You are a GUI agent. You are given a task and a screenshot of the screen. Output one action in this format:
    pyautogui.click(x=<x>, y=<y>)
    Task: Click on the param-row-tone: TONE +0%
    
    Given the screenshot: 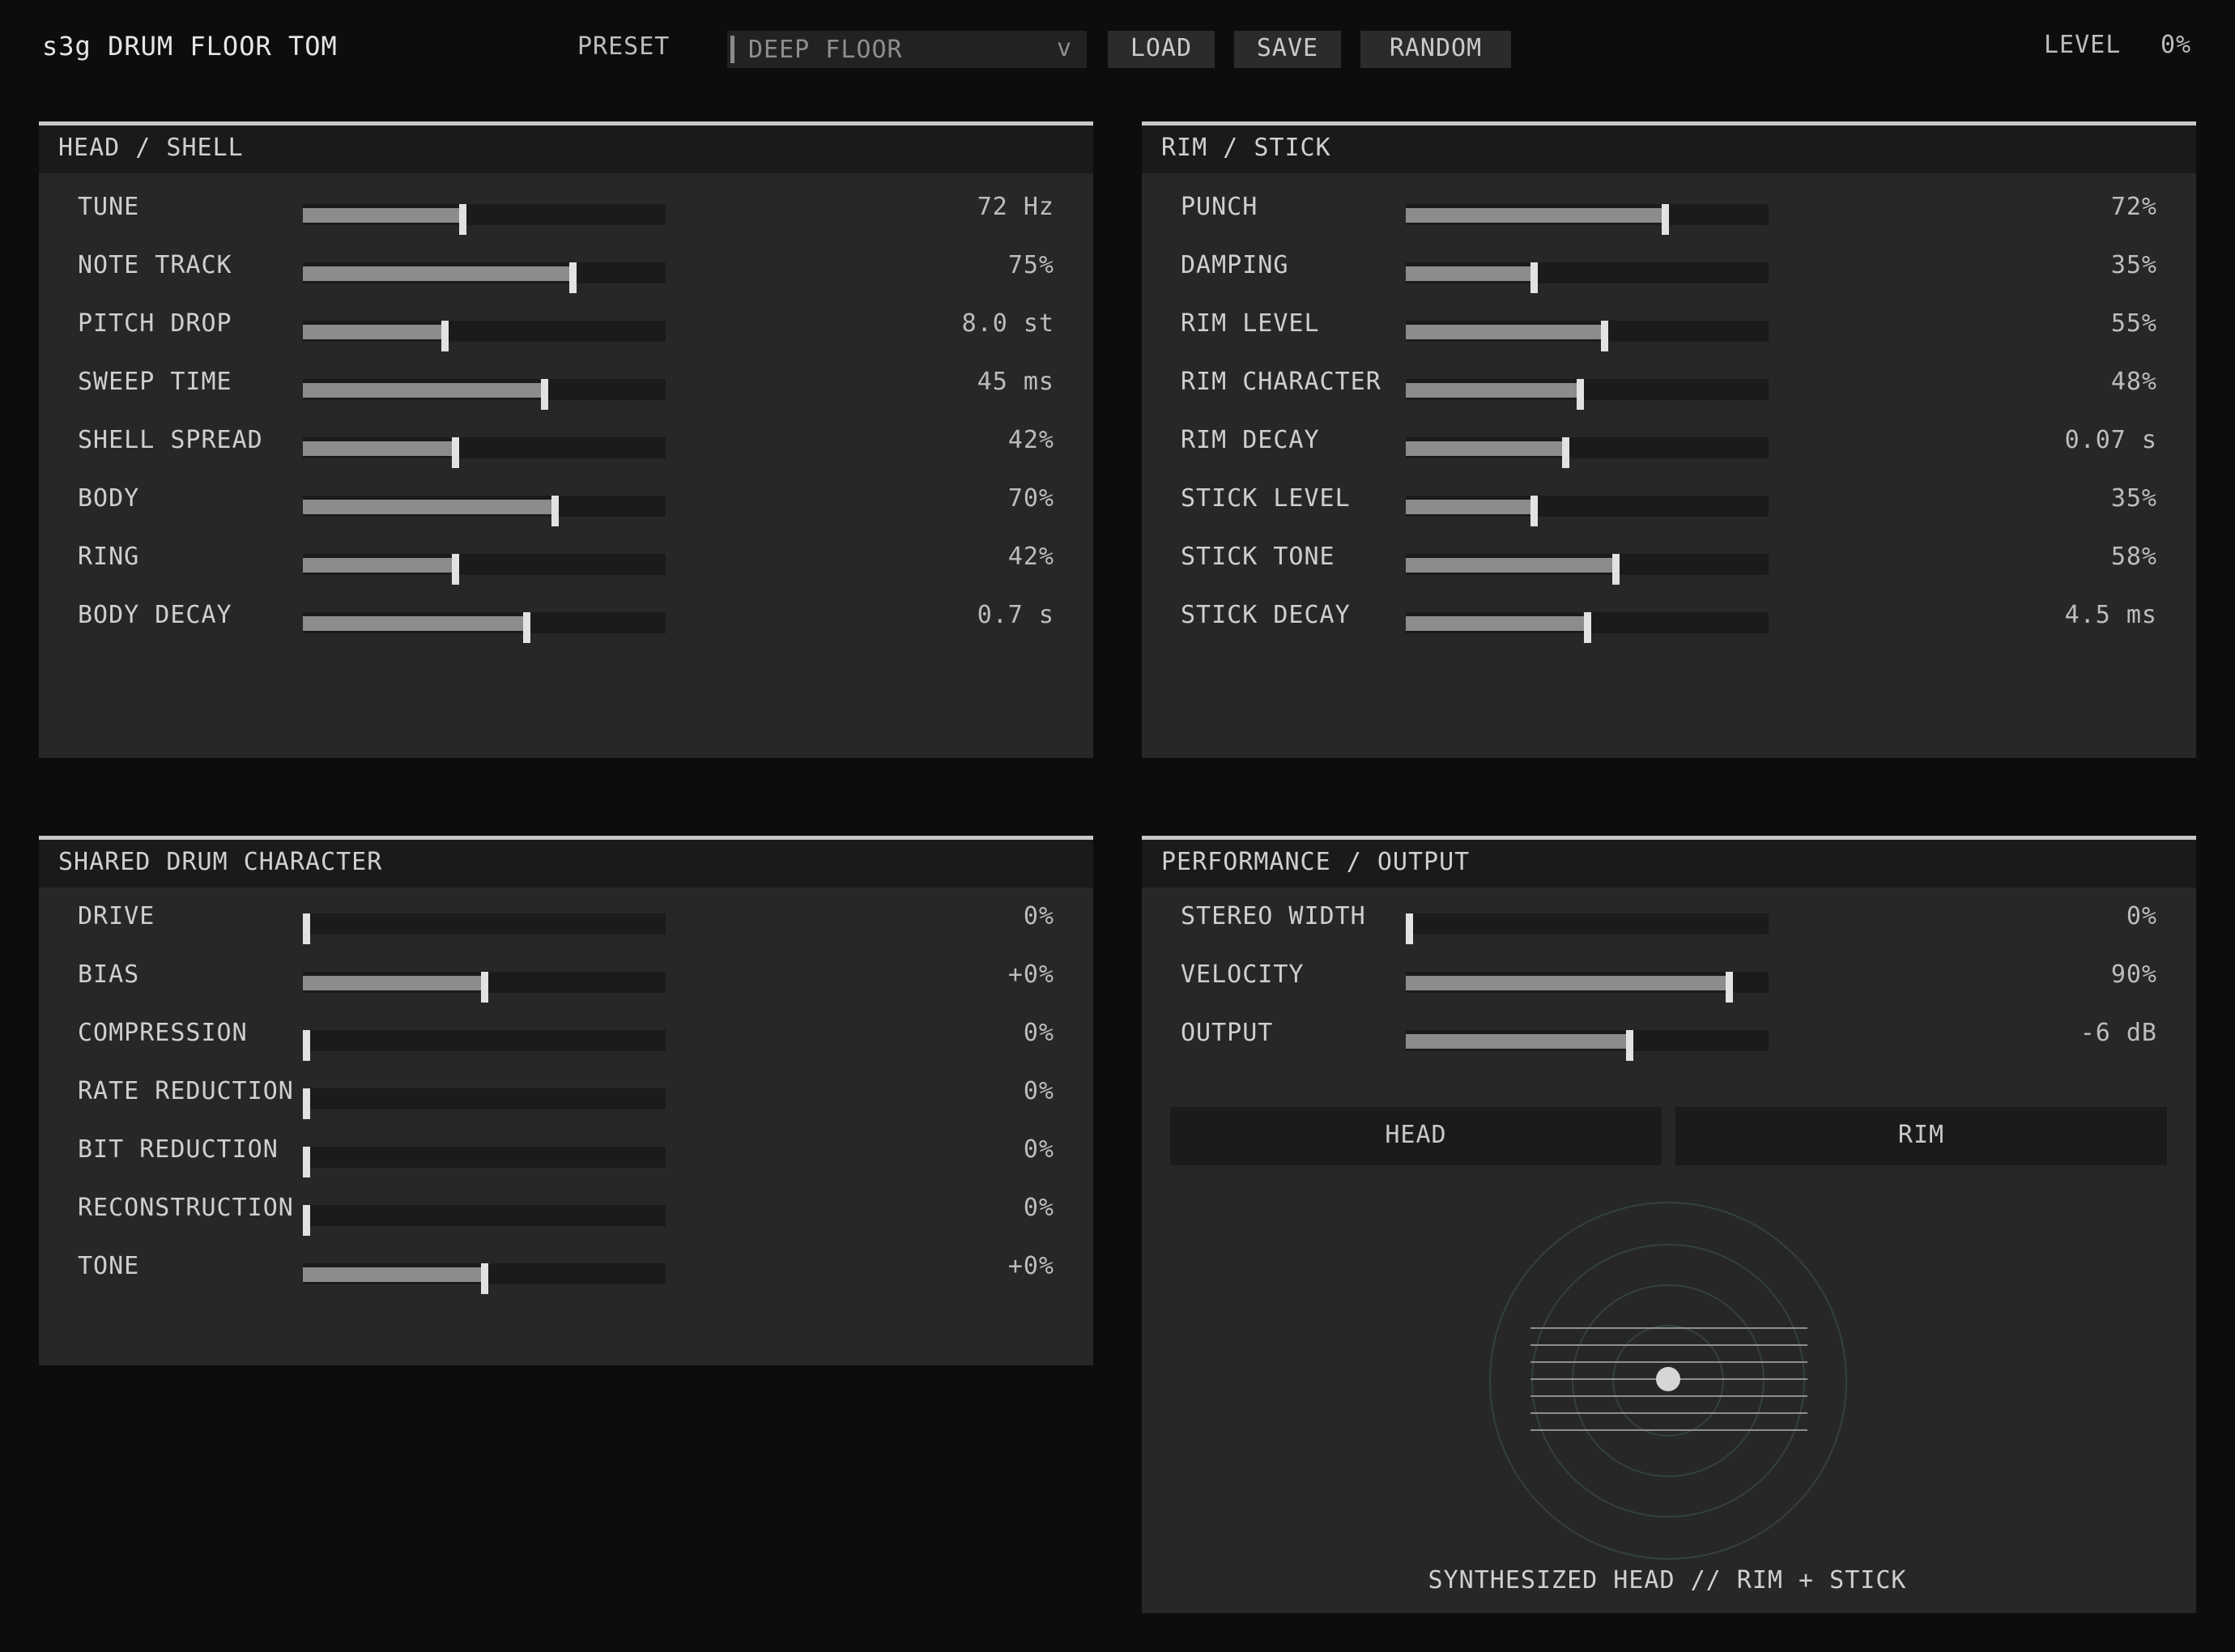 What is the action you would take?
    pyautogui.click(x=566, y=1281)
    